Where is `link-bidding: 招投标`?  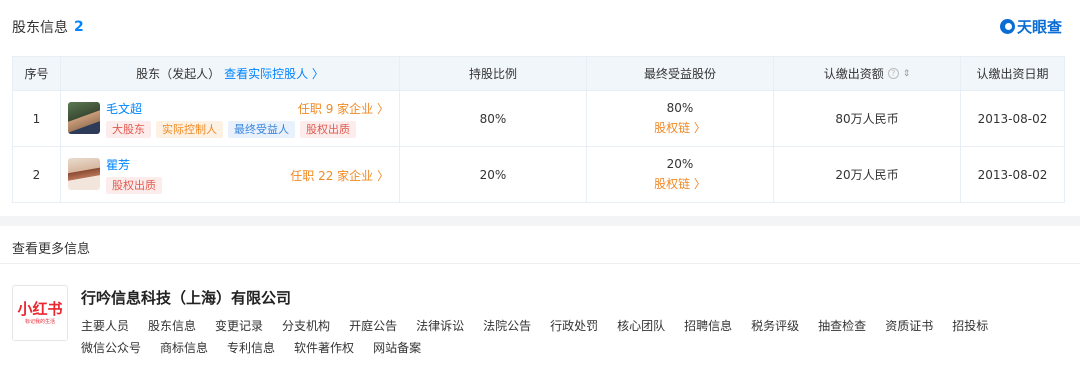 link-bidding: 招投标 is located at coordinates (970, 326).